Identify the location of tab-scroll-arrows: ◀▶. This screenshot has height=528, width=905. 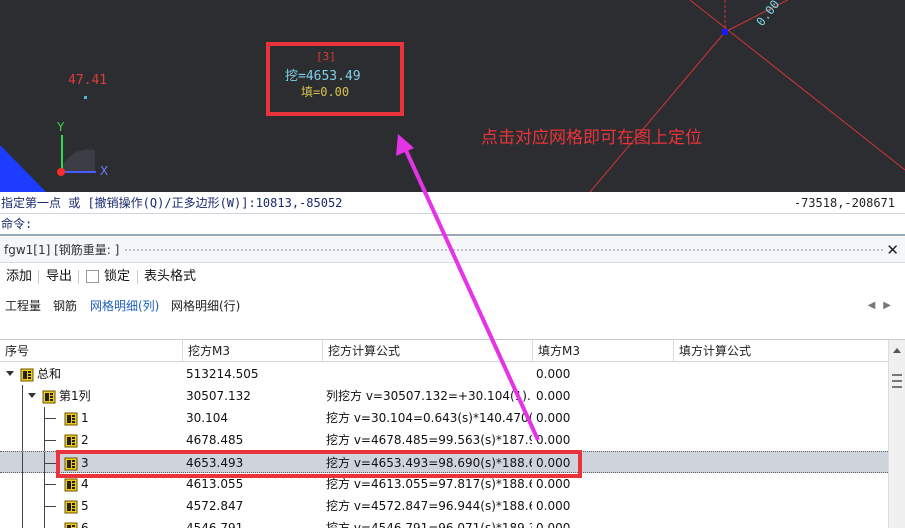
(883, 306).